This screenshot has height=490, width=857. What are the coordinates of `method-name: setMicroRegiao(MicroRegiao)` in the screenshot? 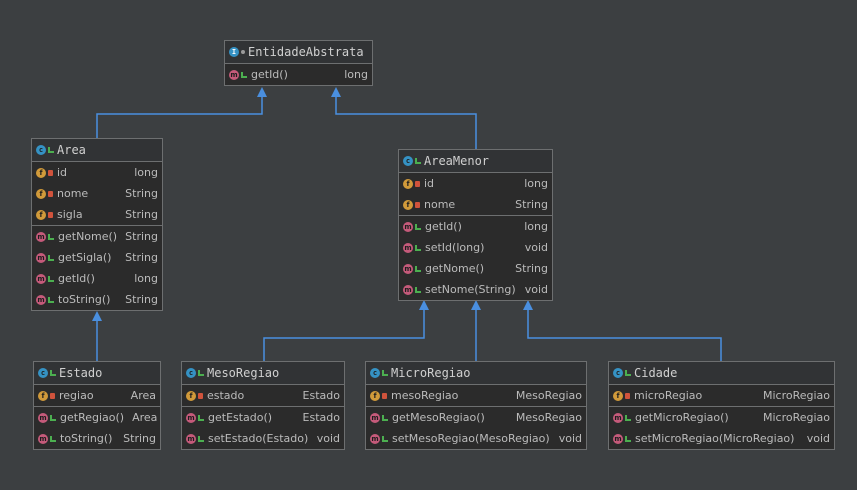 It's located at (715, 438).